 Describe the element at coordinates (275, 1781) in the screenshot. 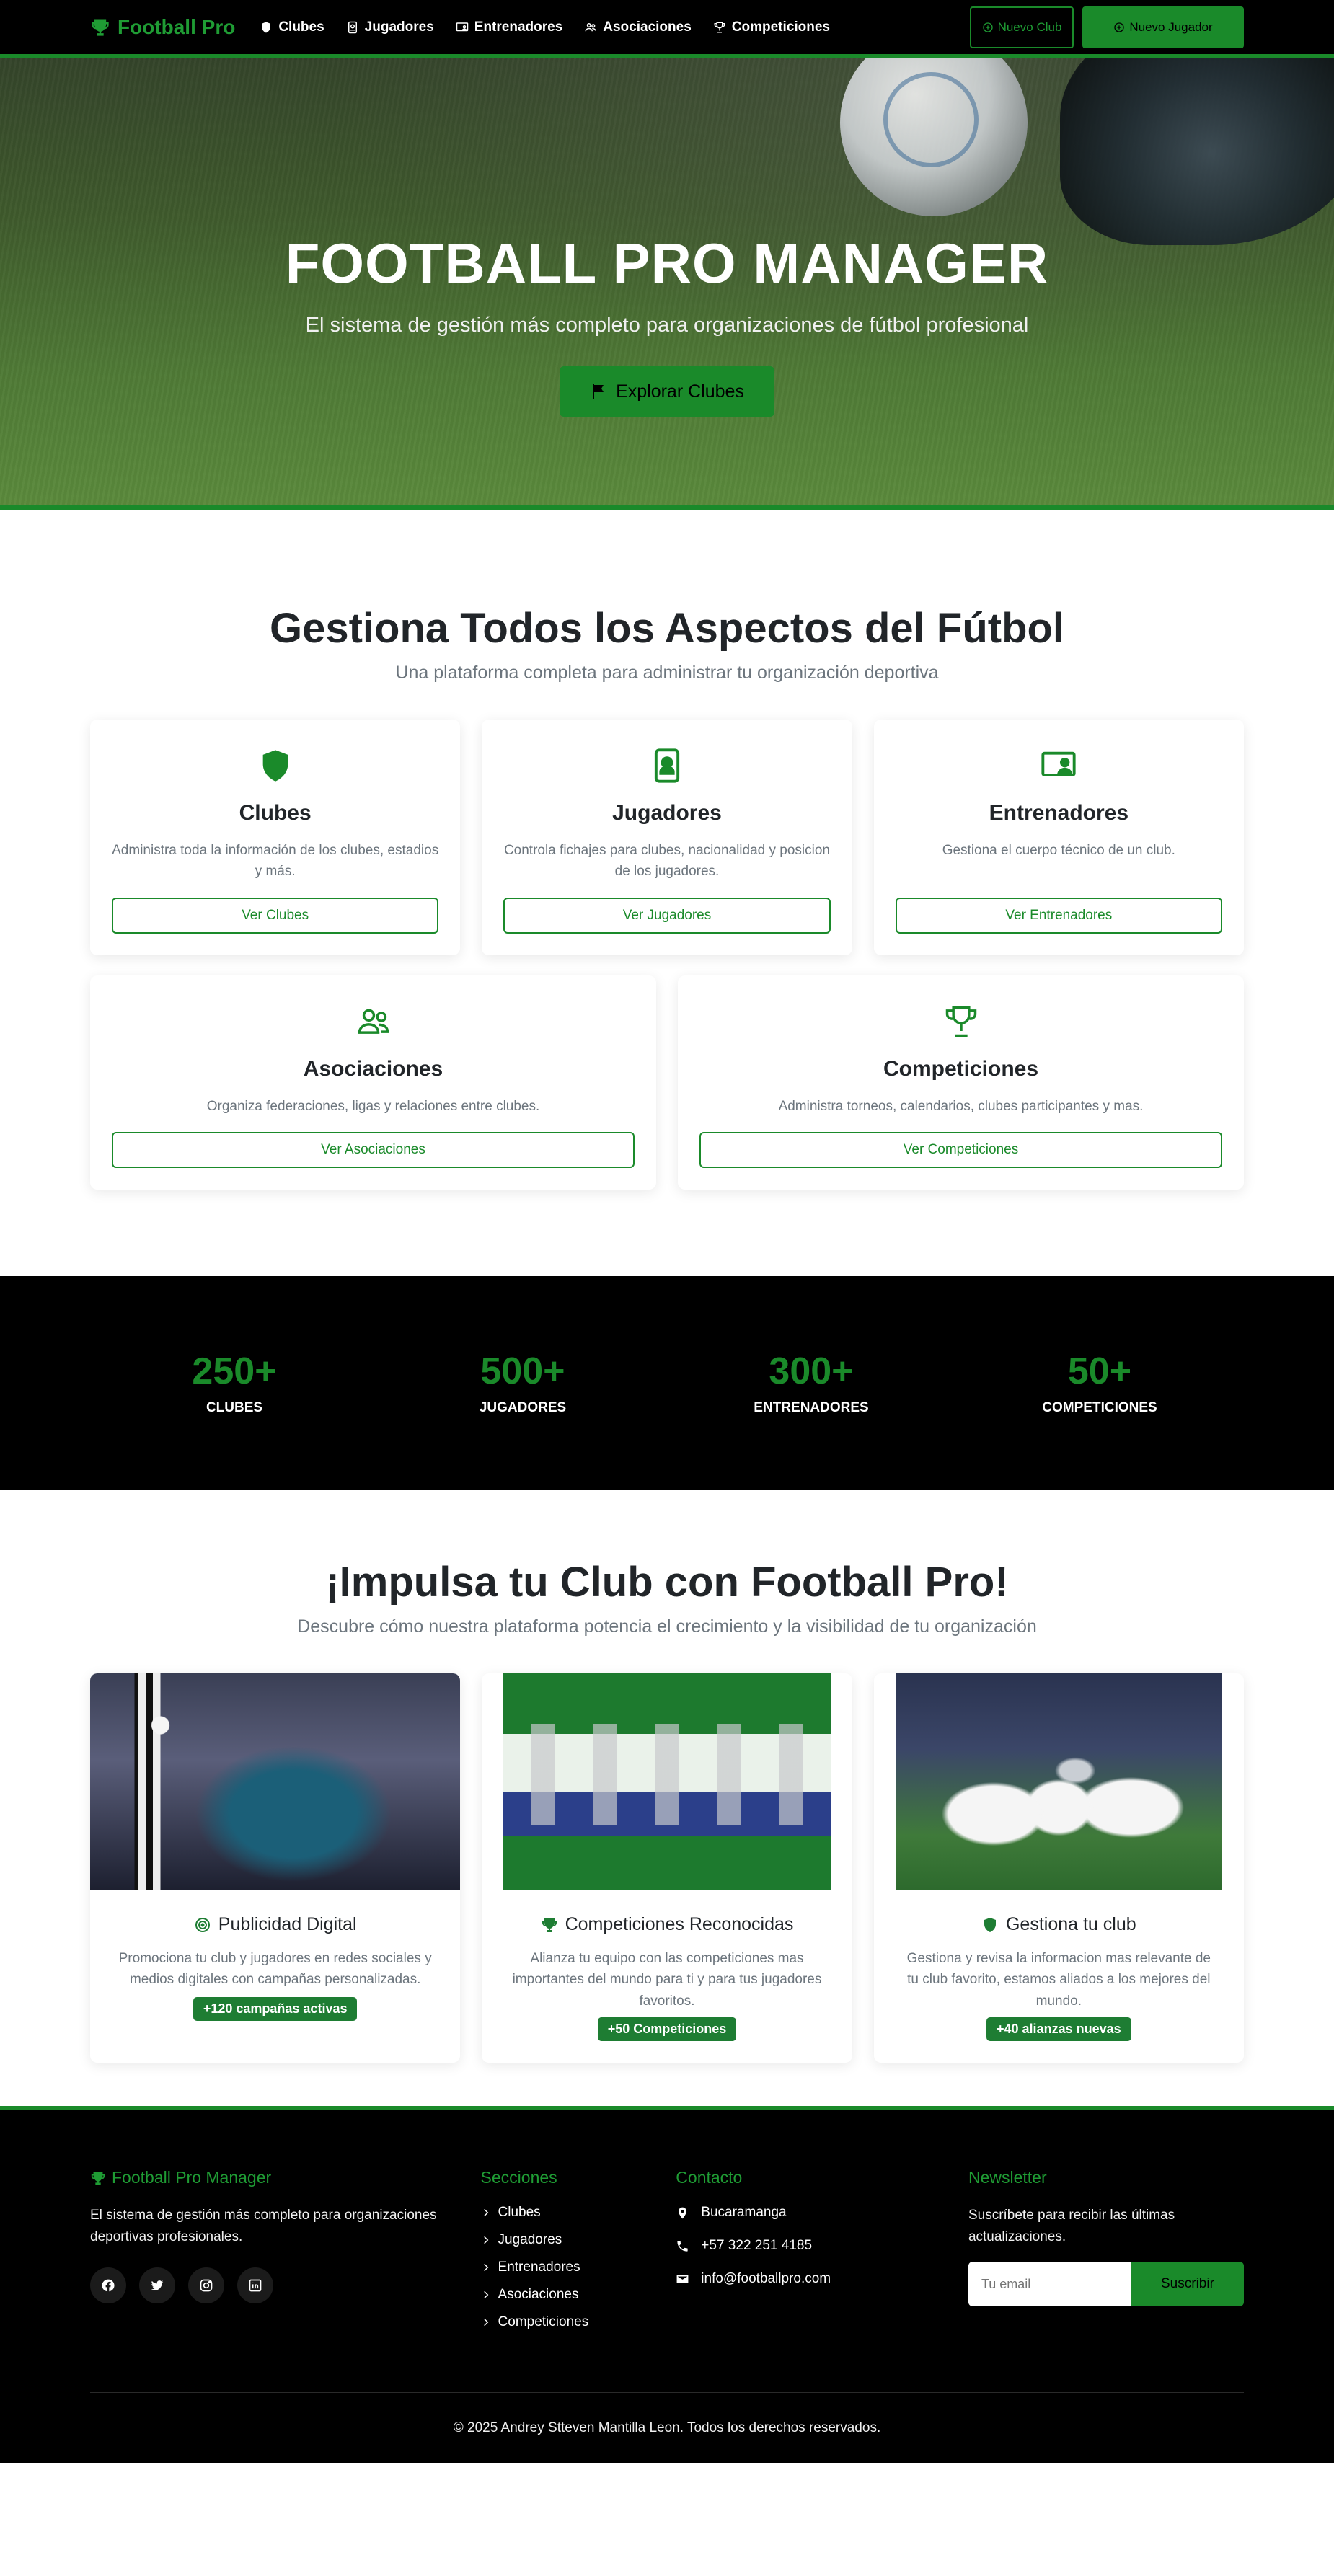

I see `bicycle-kick-photo` at that location.